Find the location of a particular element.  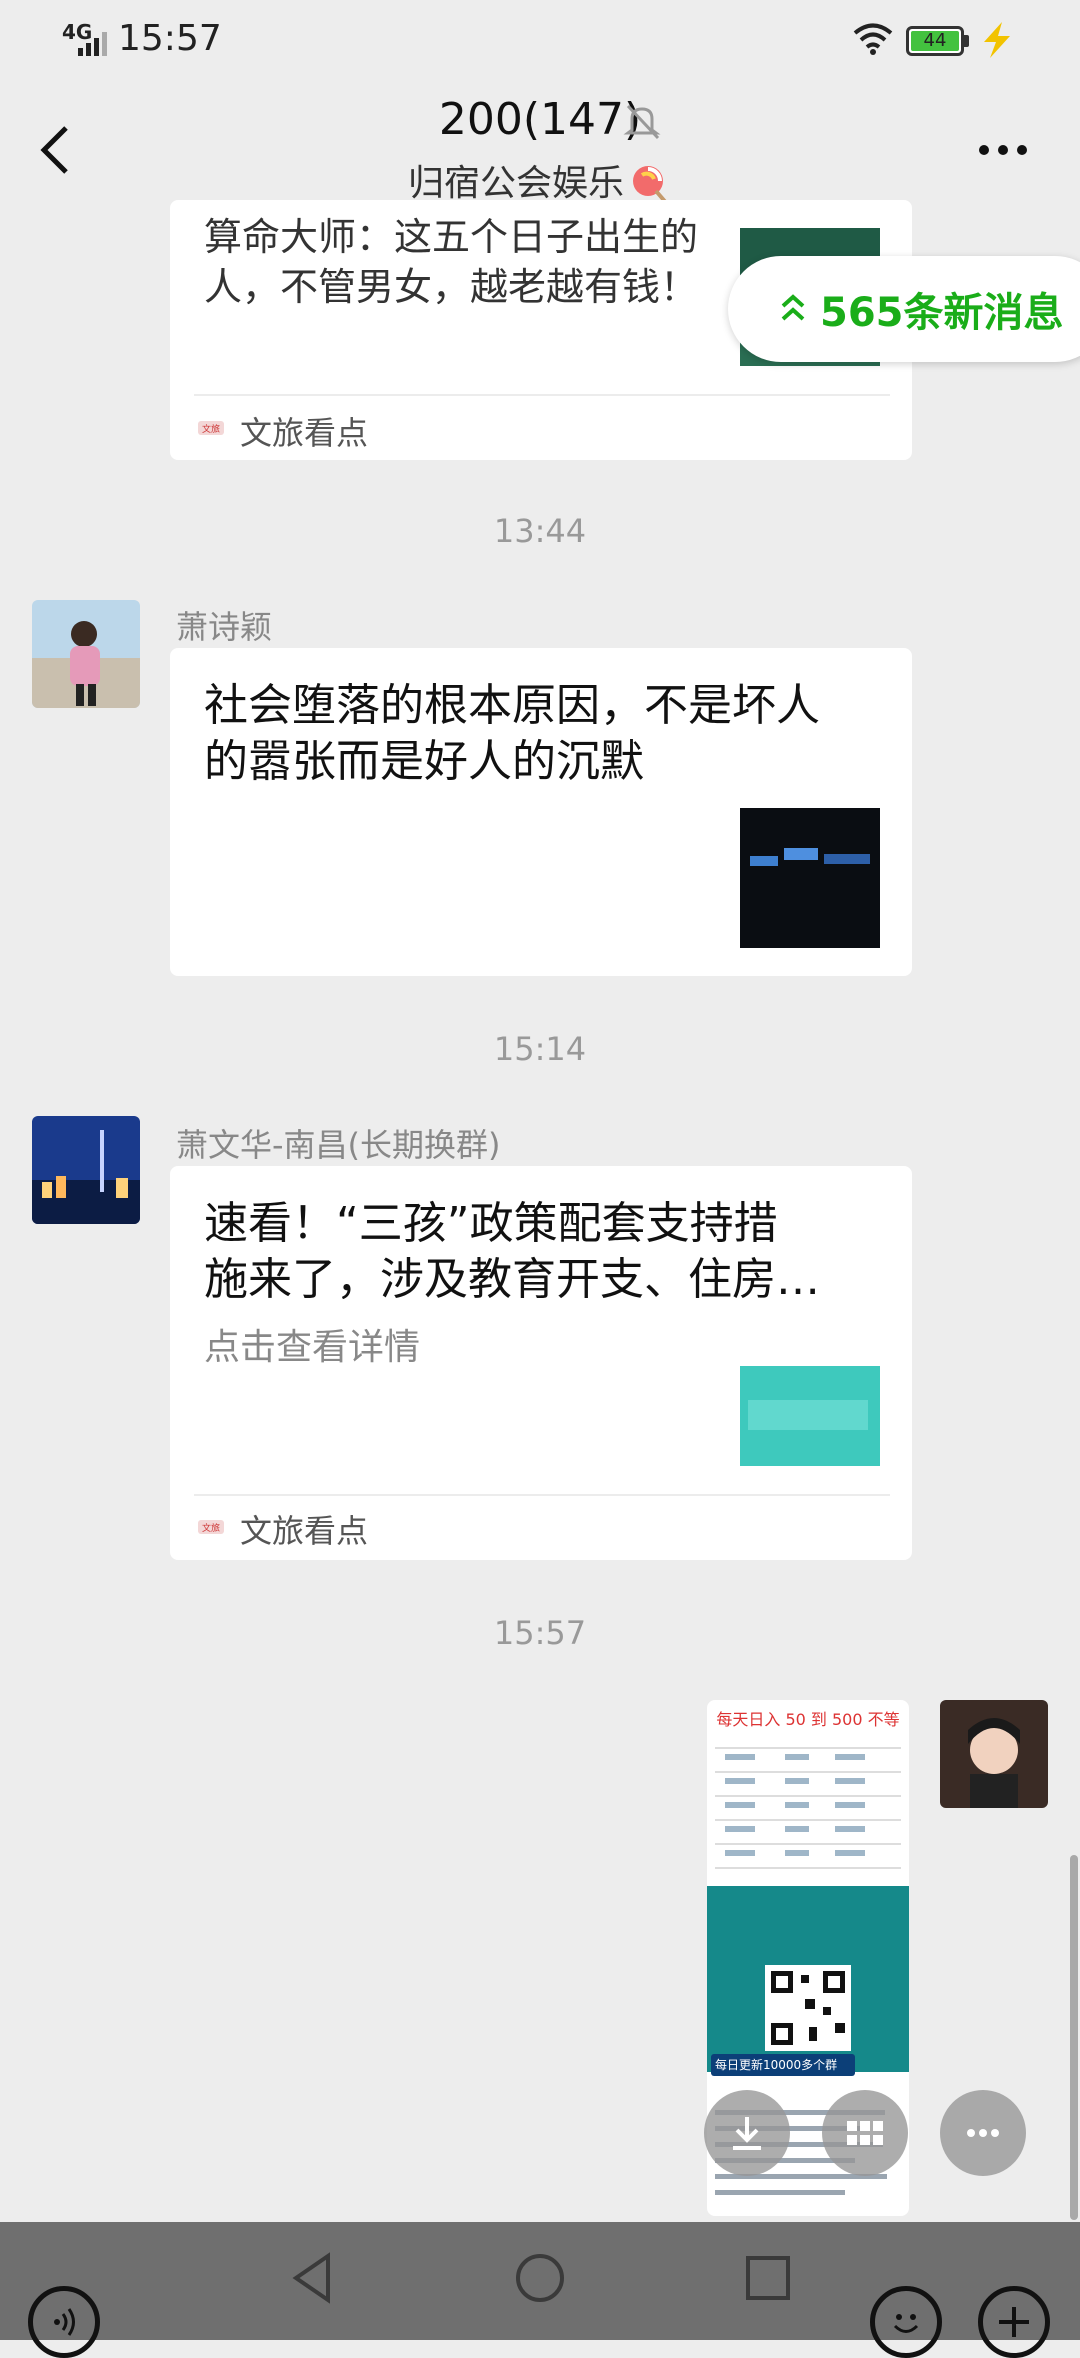

emoji-icon is located at coordinates (906, 2323).